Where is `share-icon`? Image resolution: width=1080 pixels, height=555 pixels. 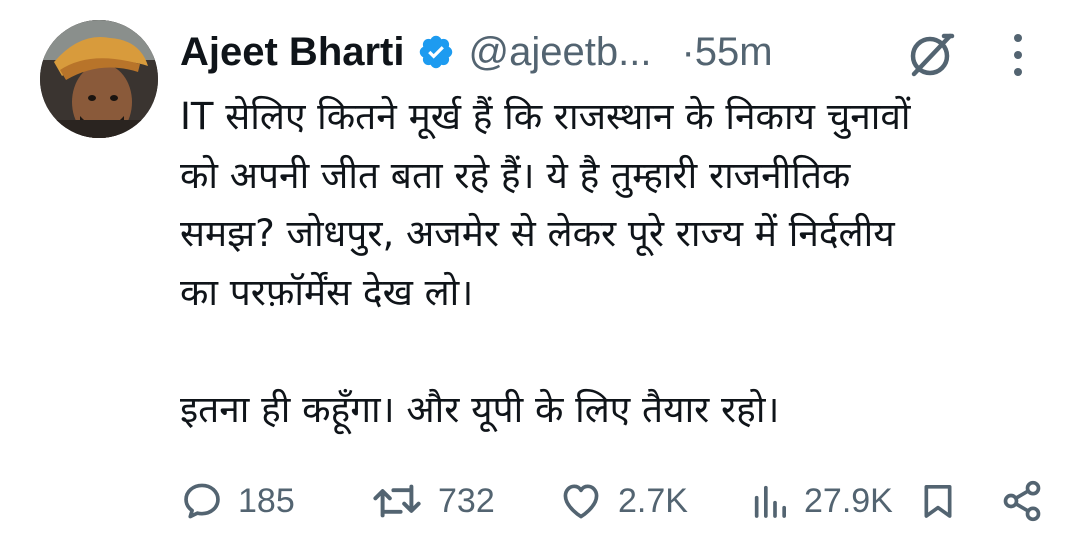 share-icon is located at coordinates (1022, 501).